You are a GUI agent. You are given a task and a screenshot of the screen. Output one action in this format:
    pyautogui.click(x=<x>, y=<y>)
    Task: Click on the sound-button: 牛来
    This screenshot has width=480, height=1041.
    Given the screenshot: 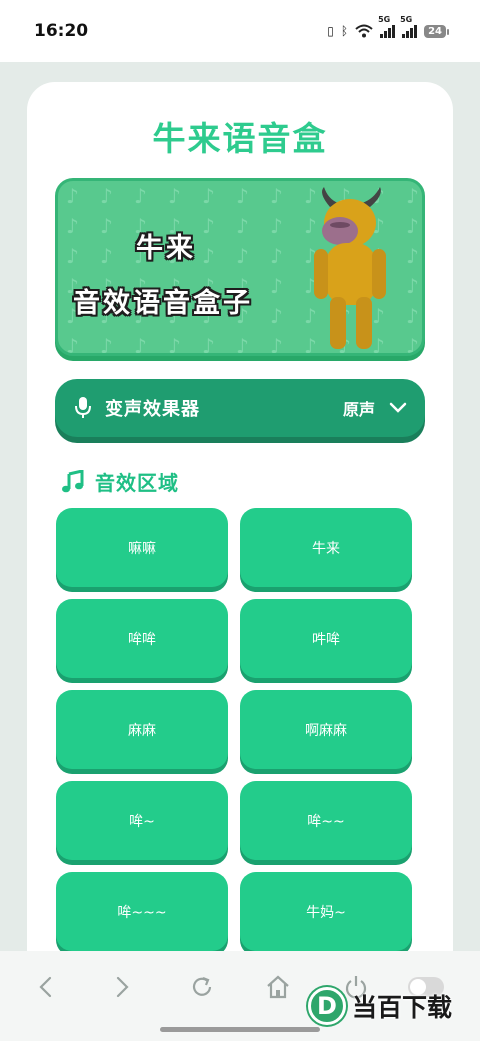 What is the action you would take?
    pyautogui.click(x=326, y=547)
    